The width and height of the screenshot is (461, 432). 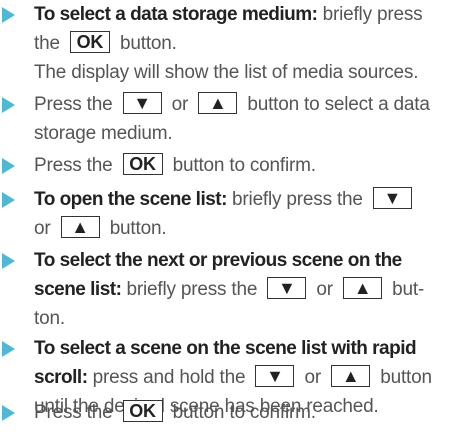 I want to click on step-text: button to select a data, so click(x=338, y=104).